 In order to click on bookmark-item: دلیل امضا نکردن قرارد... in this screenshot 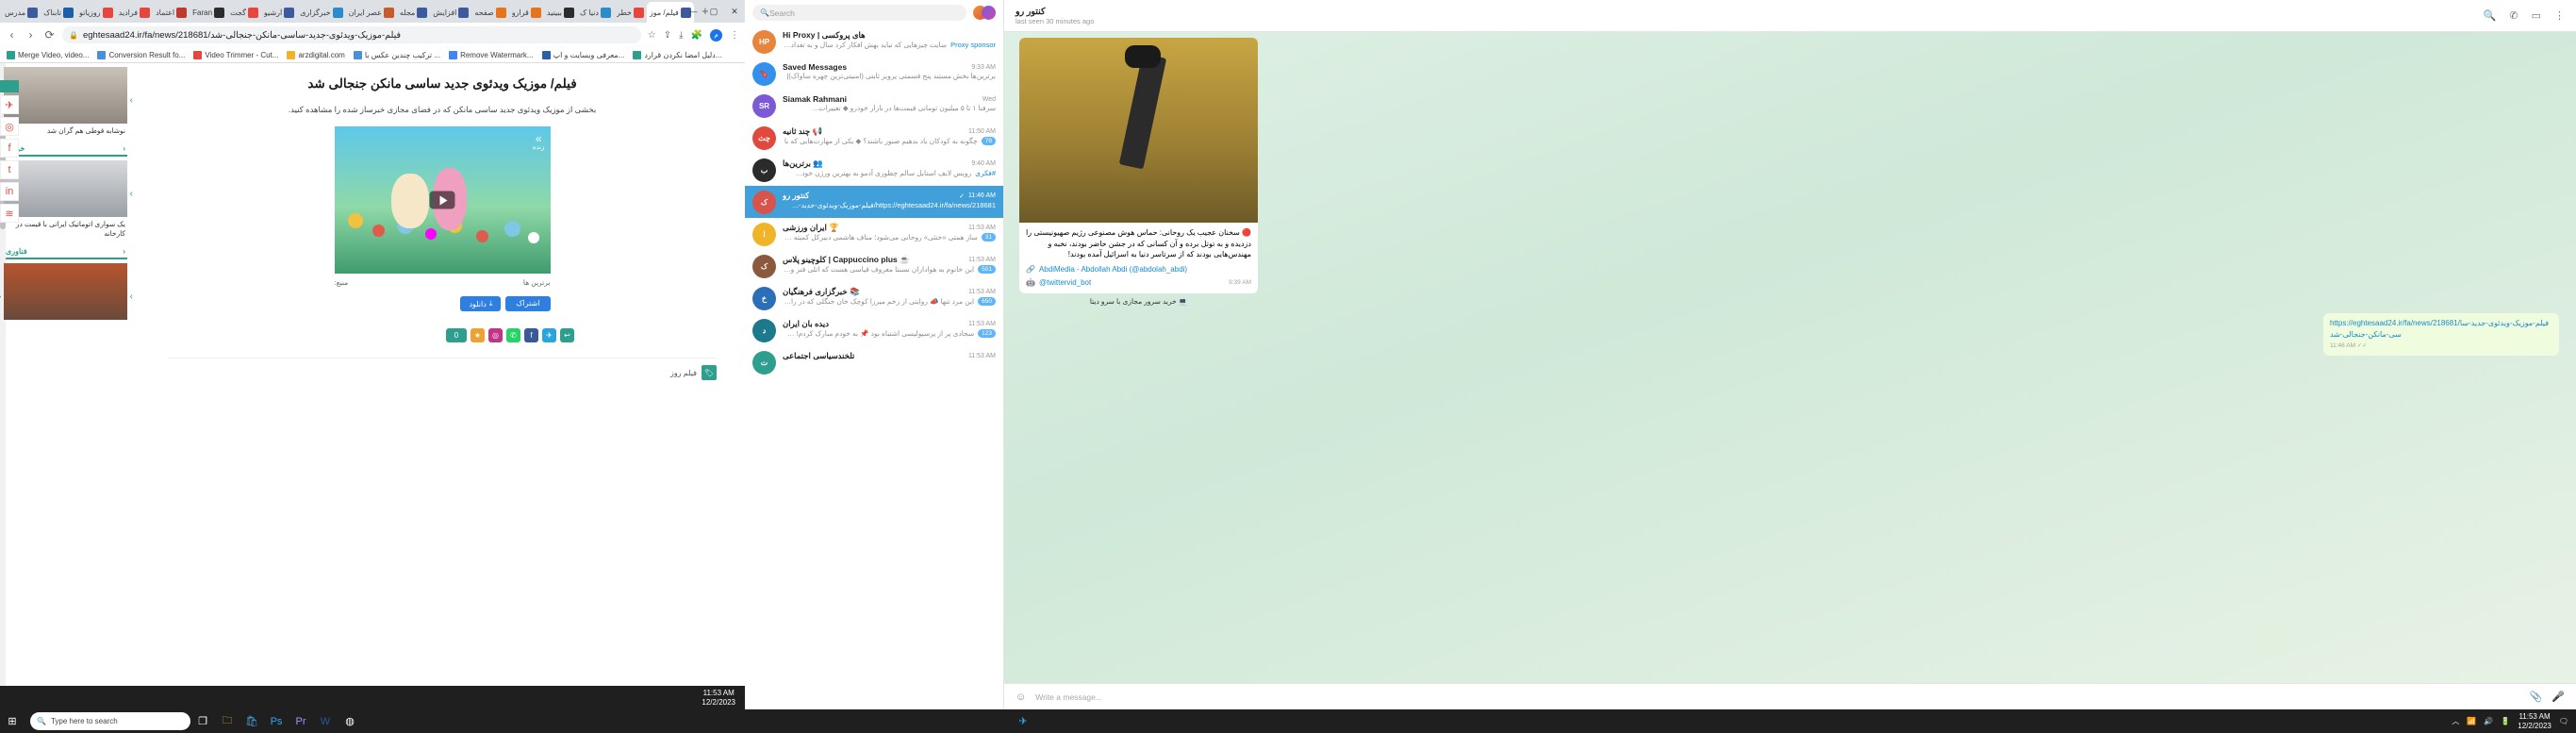, I will do `click(677, 54)`.